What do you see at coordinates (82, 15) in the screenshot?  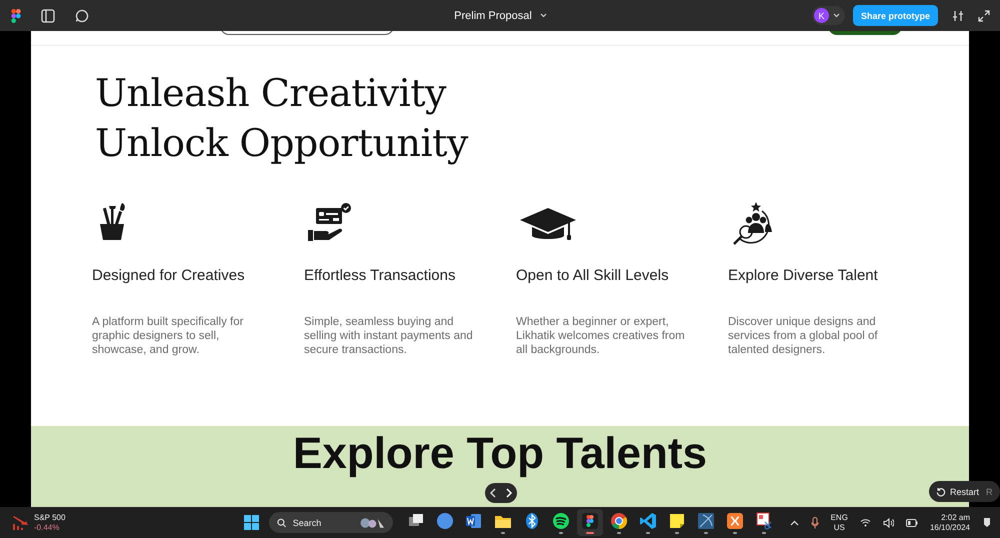 I see `comment-icon` at bounding box center [82, 15].